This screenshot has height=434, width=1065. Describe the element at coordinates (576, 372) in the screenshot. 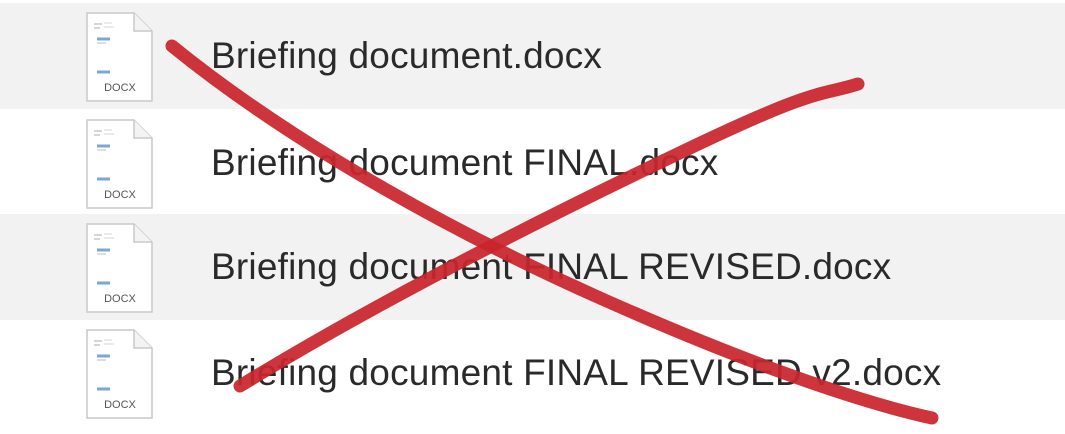

I see `file-name: Briefing document FINAL REVISED v2.docx` at that location.